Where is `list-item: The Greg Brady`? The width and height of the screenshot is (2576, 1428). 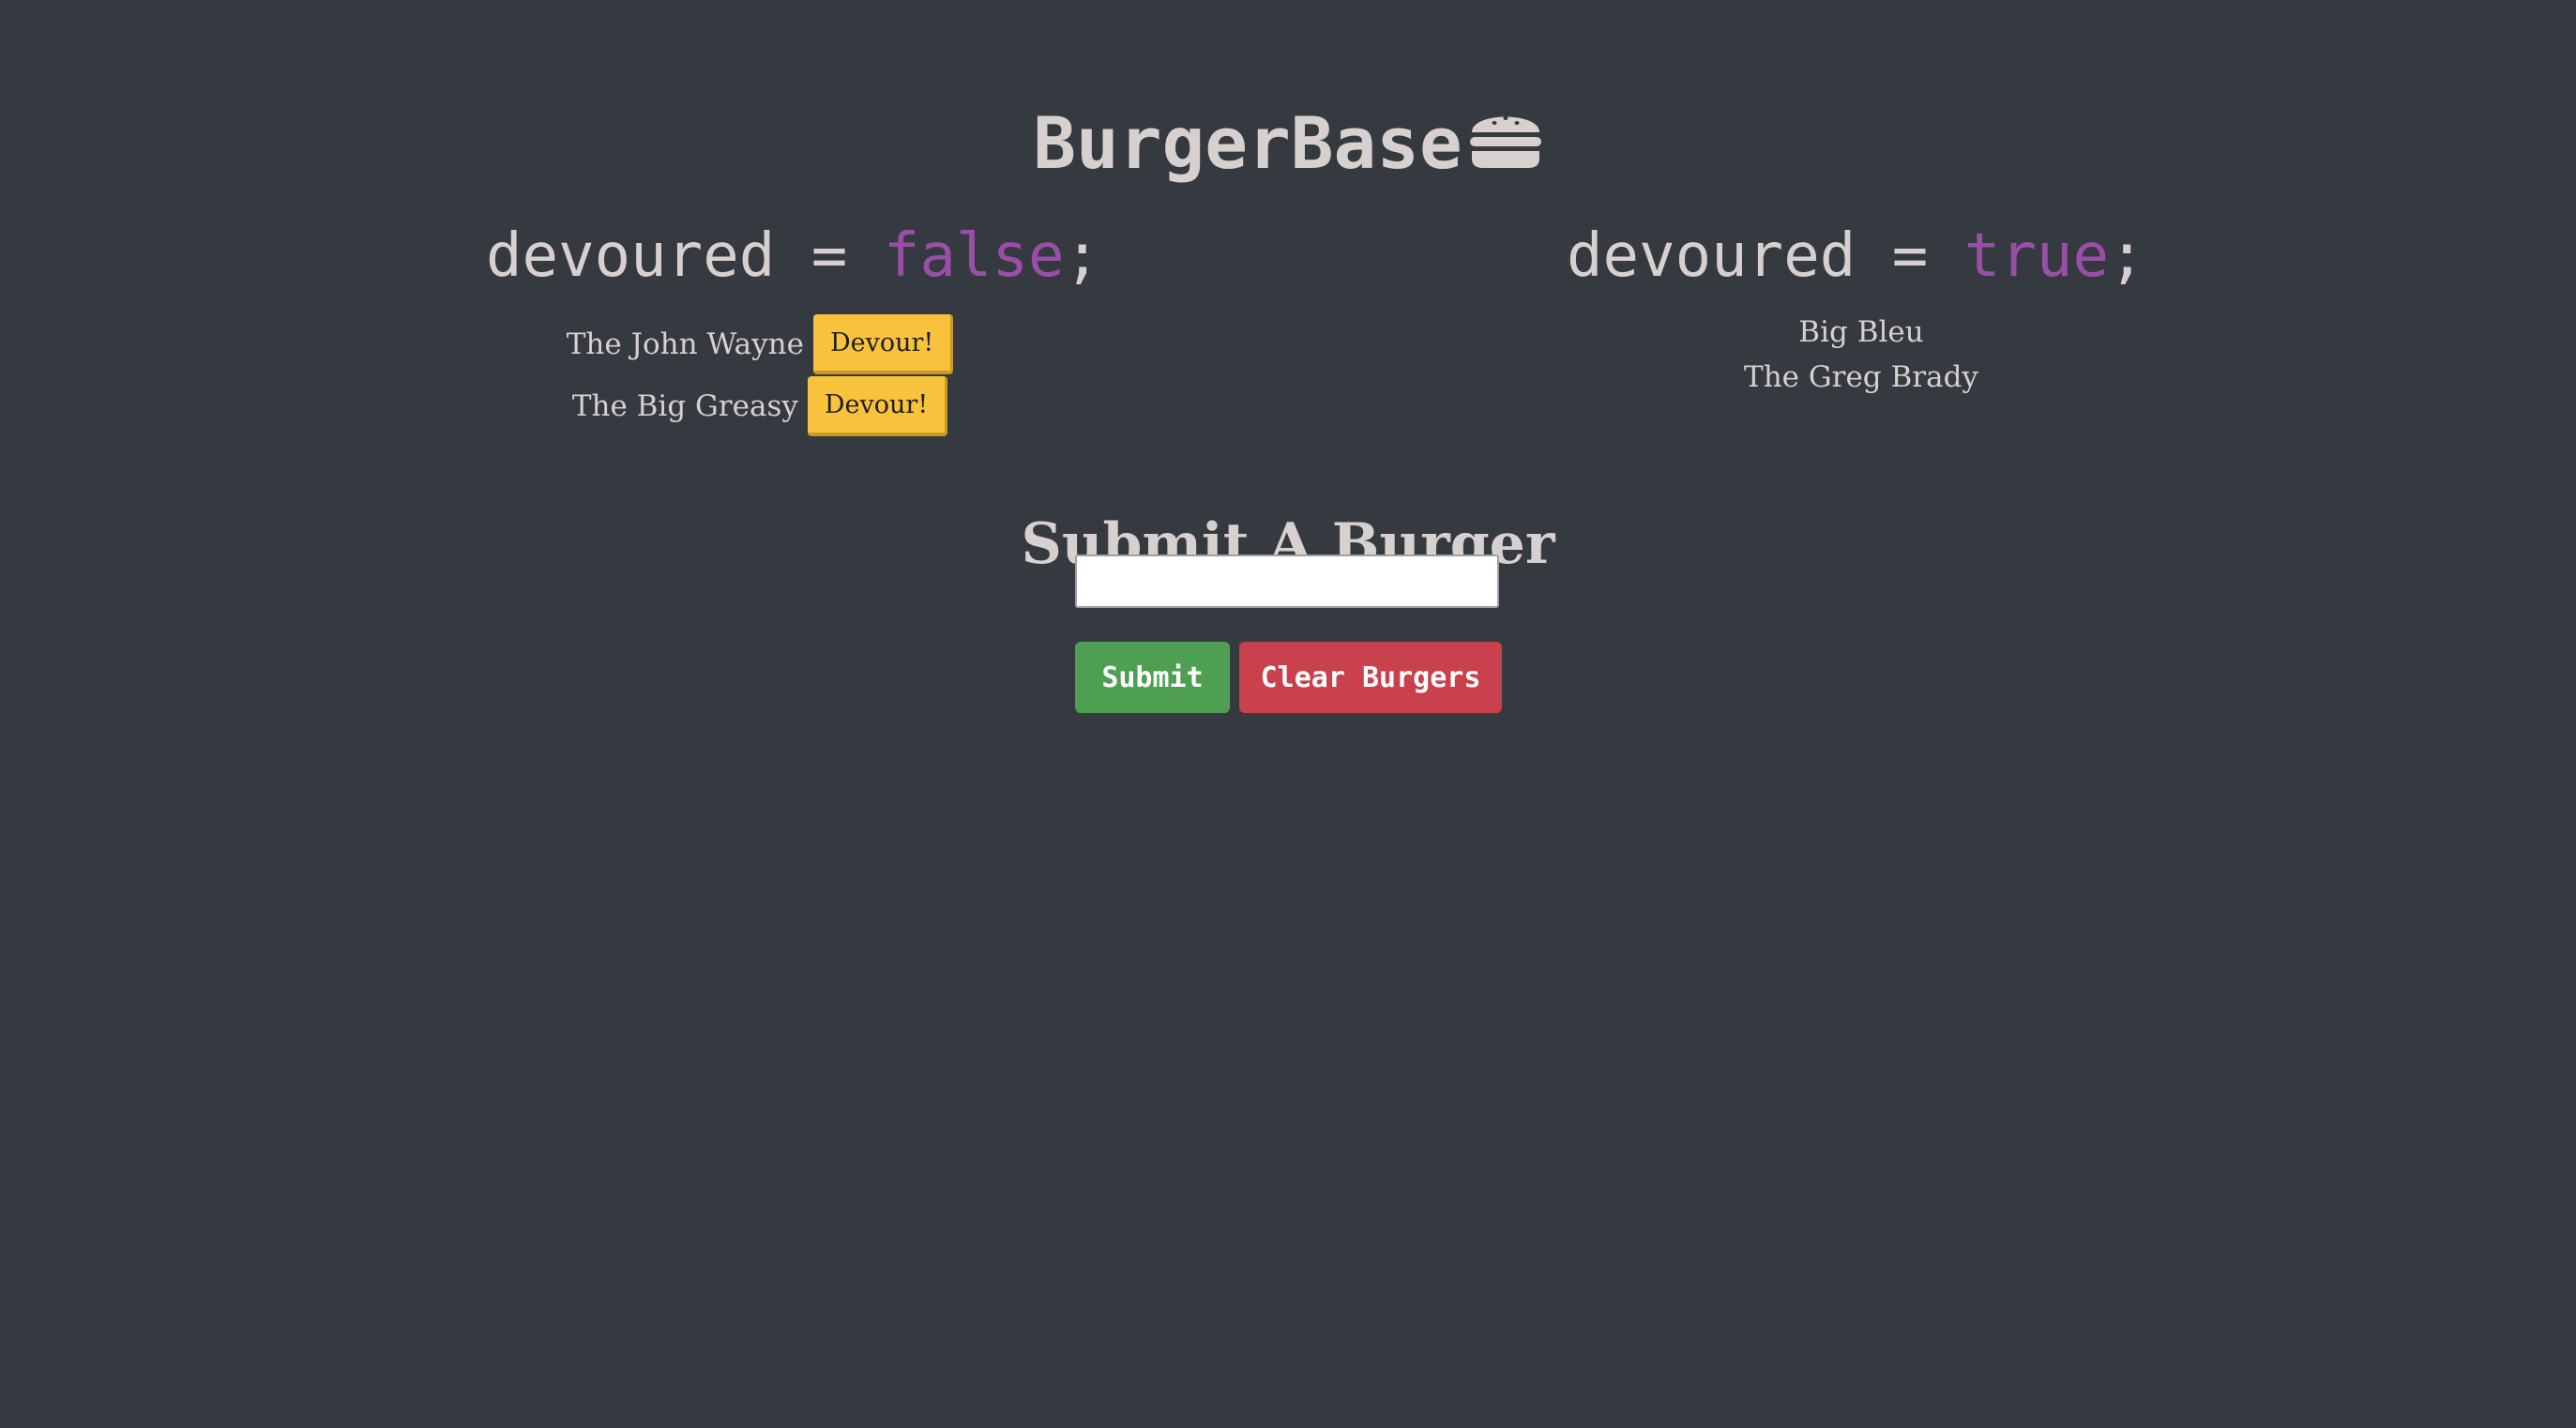
list-item: The Greg Brady is located at coordinates (1861, 377).